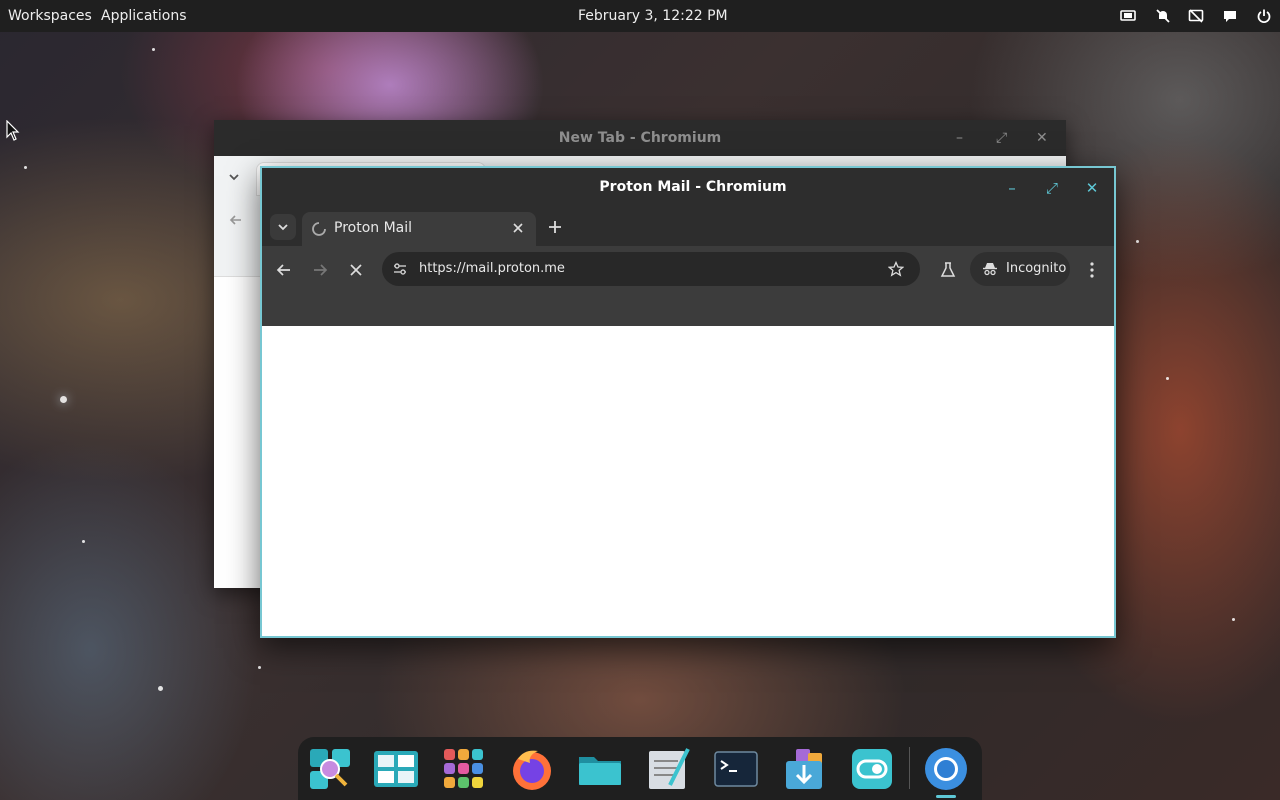 The image size is (1280, 800). Describe the element at coordinates (651, 269) in the screenshot. I see `address-bar: https://mail.proton.me` at that location.